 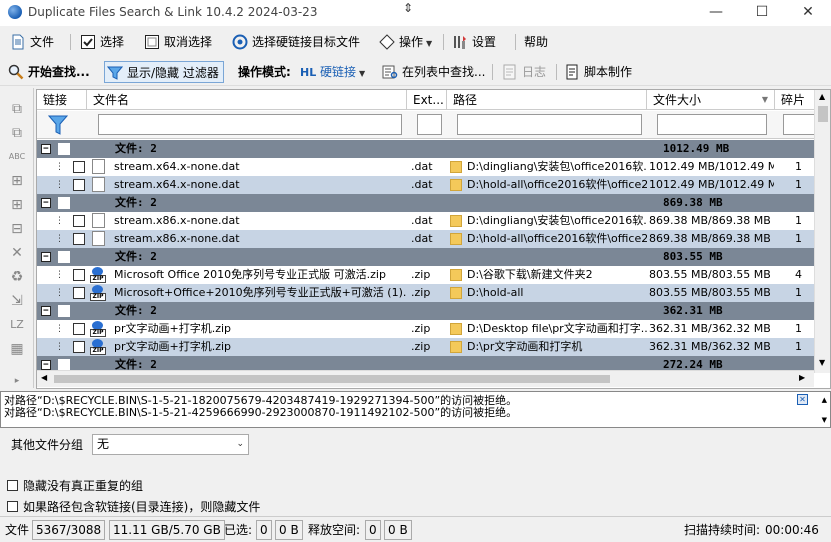 I want to click on toggle-filter-button: 显示/隐藏 过滤器, so click(x=164, y=72).